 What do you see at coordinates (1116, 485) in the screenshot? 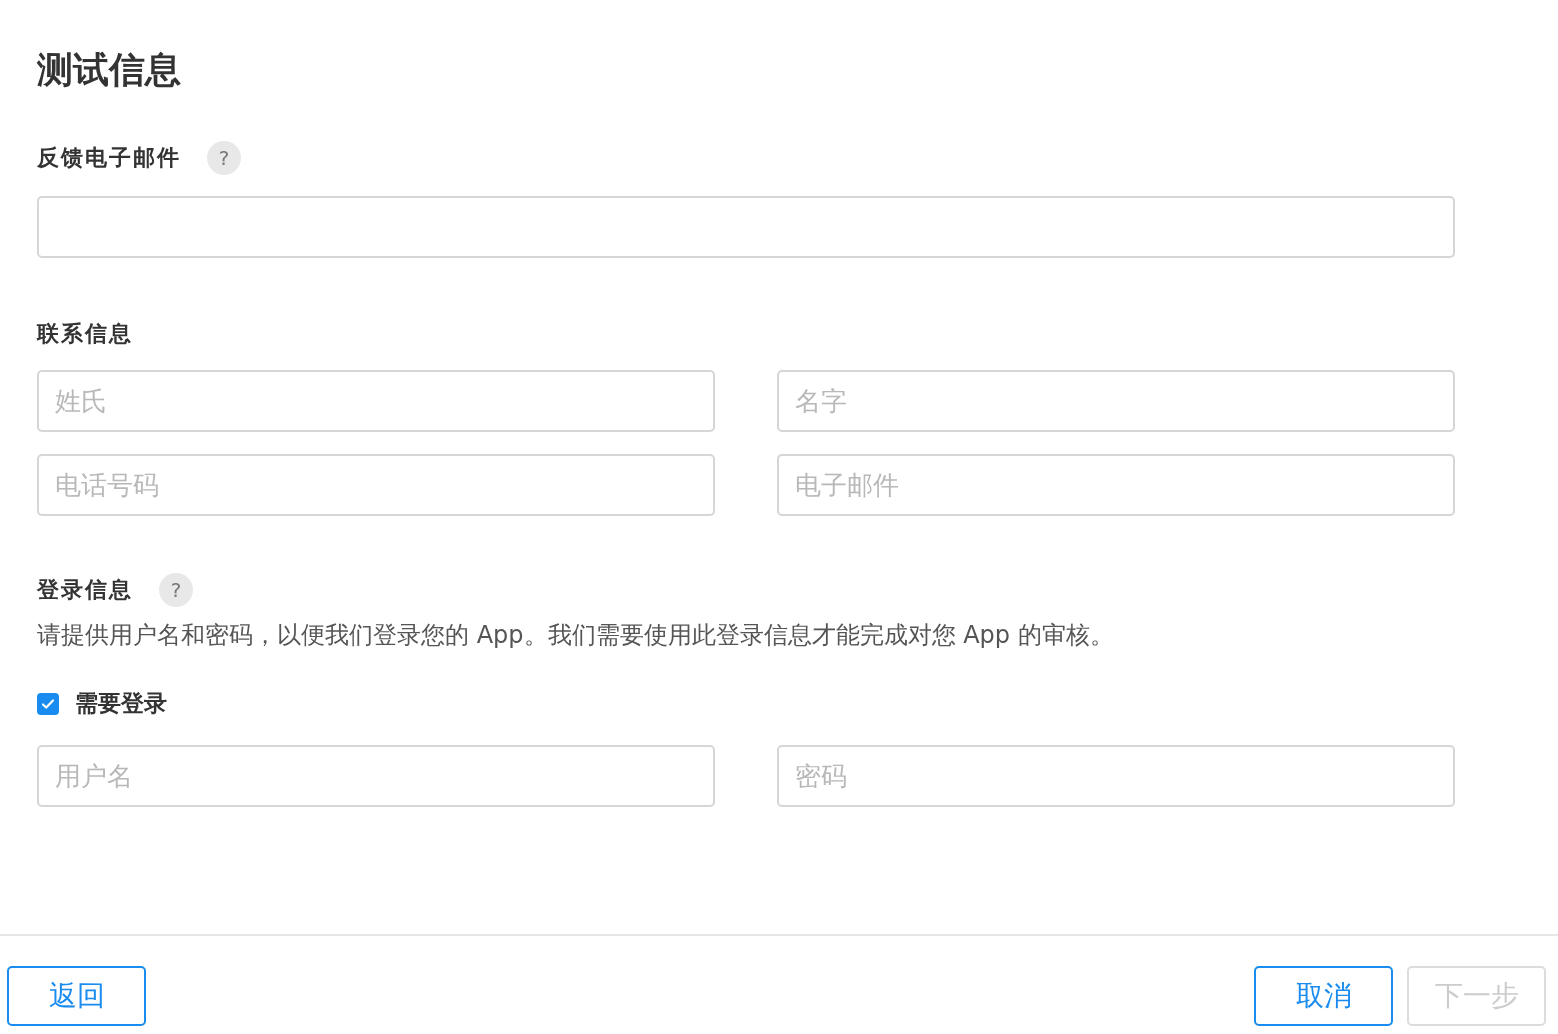
I see `input-field: 电子邮件` at bounding box center [1116, 485].